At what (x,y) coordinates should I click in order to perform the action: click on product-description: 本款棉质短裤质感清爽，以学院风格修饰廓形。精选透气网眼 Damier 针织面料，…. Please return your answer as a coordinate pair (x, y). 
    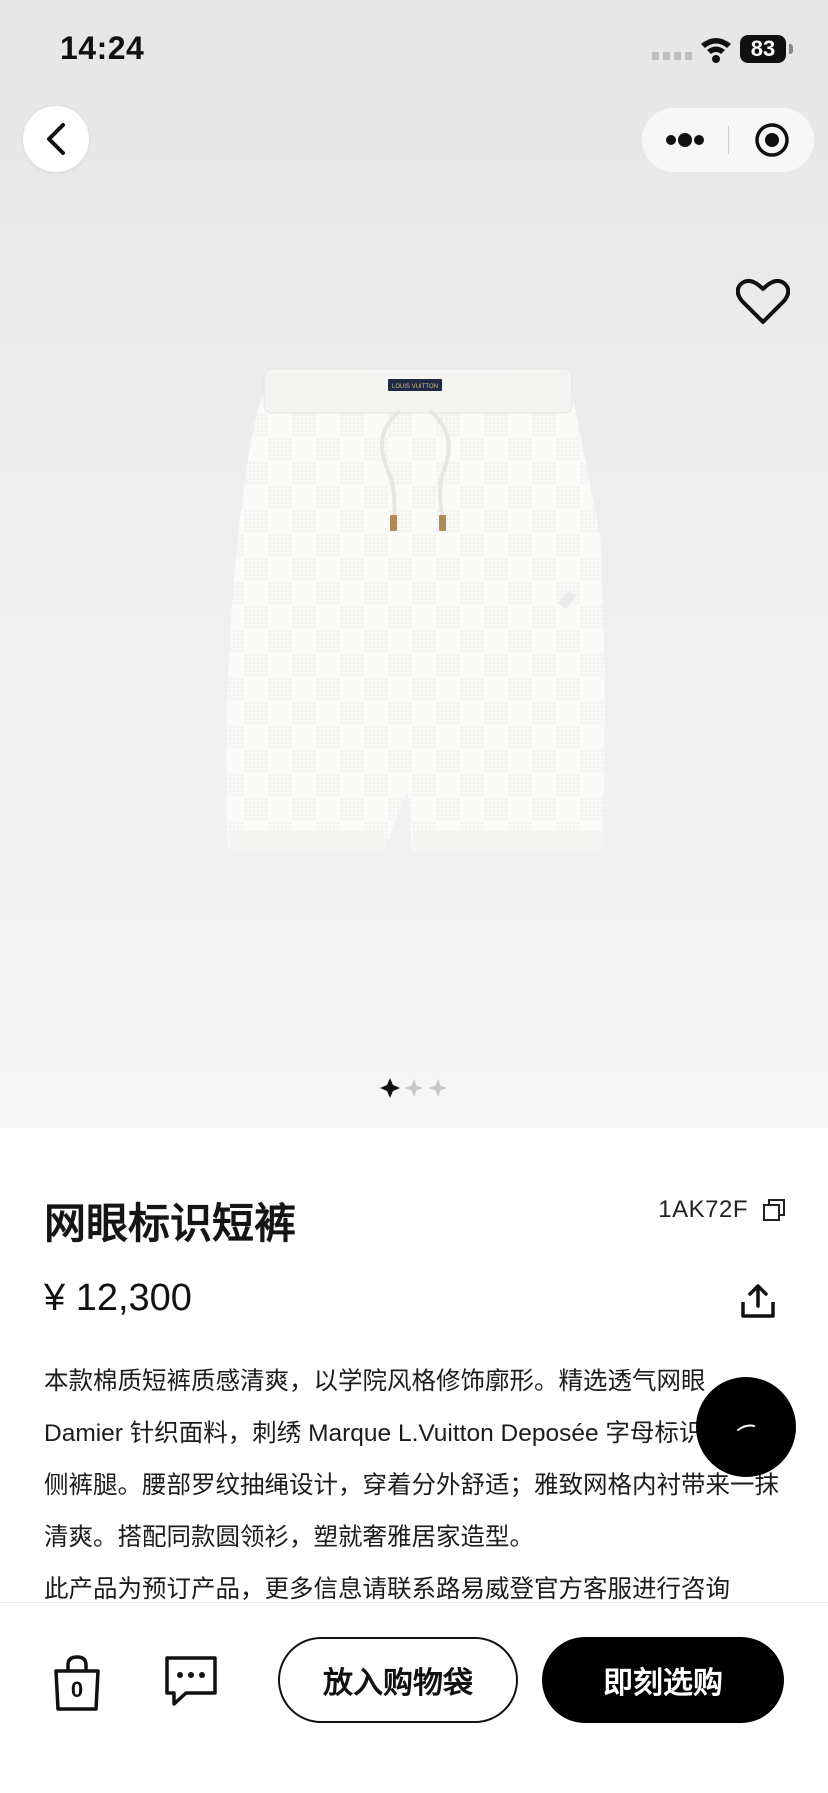
    Looking at the image, I should click on (414, 1486).